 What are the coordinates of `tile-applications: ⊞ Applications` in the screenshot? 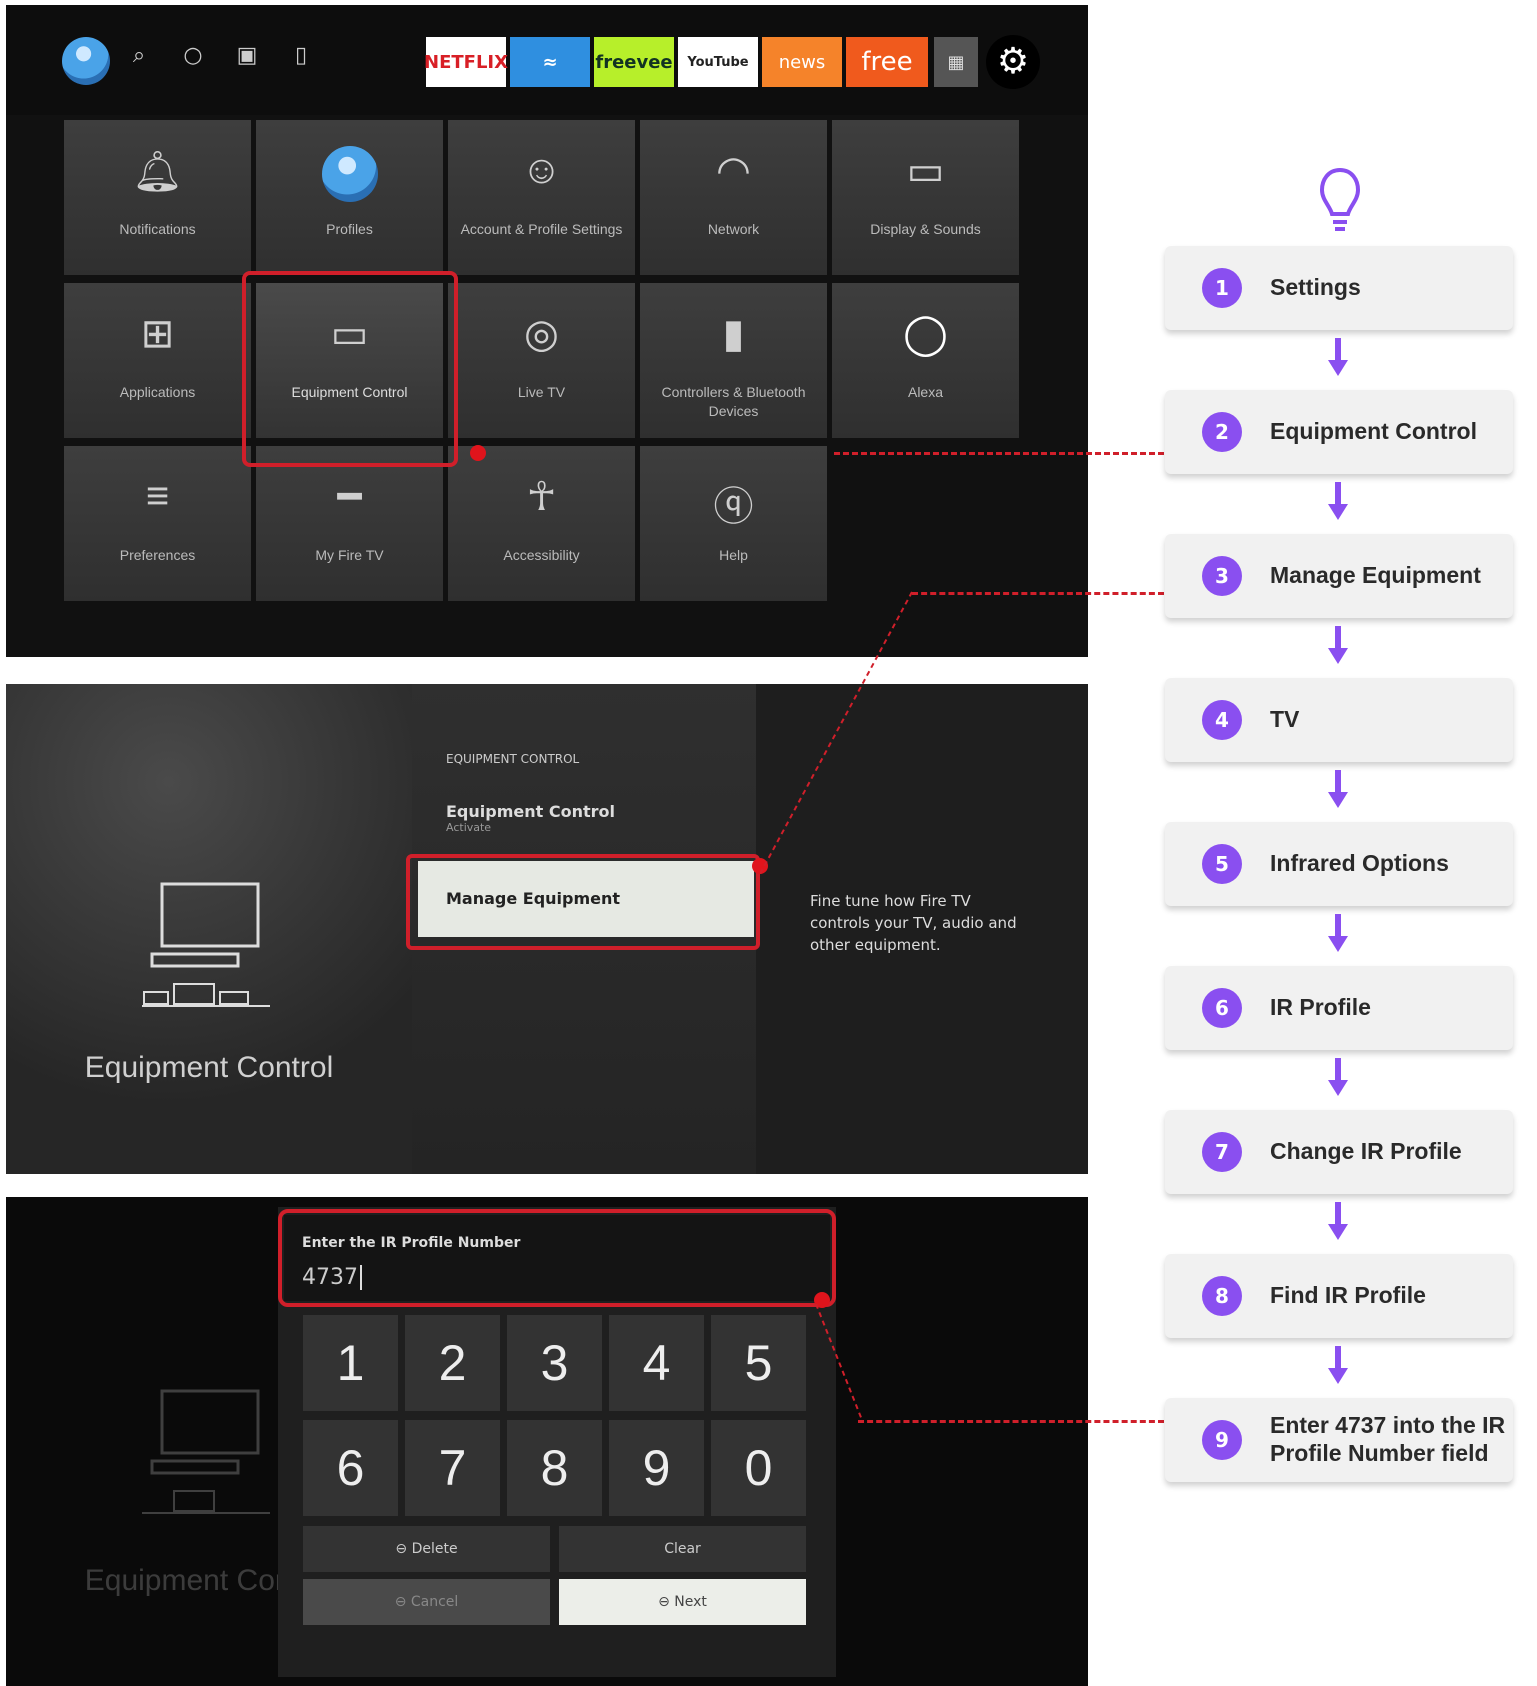 It's located at (157, 360).